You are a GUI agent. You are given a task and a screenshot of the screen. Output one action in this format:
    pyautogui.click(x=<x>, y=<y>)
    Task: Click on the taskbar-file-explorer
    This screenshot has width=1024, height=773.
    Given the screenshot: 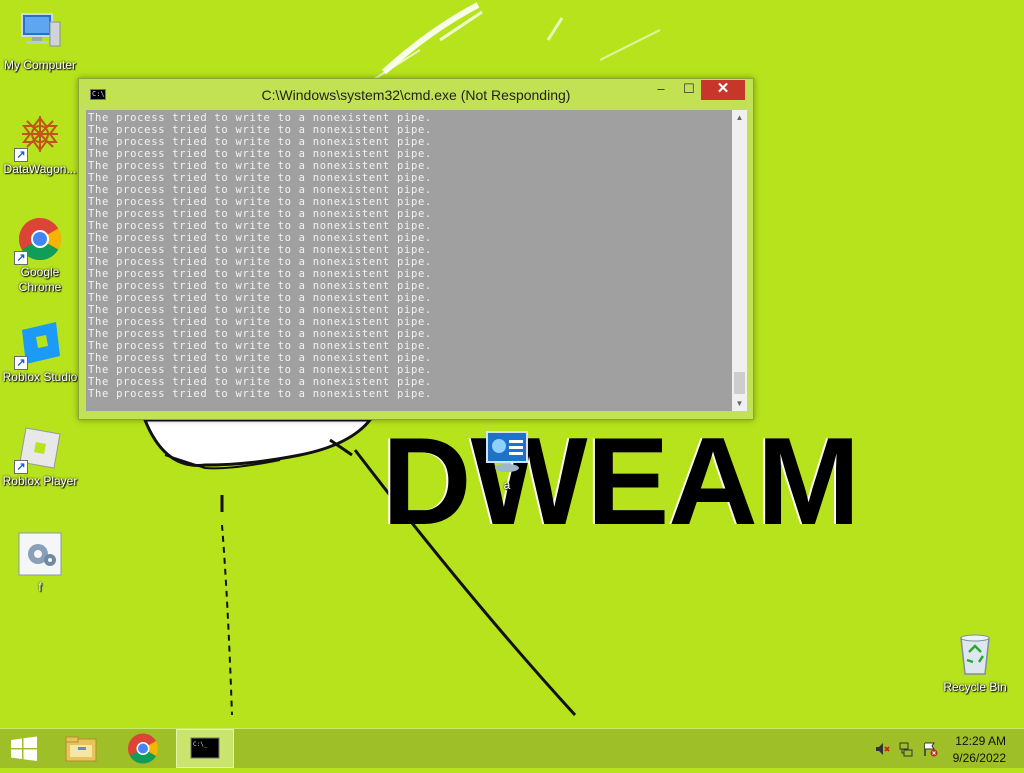 What is the action you would take?
    pyautogui.click(x=81, y=748)
    